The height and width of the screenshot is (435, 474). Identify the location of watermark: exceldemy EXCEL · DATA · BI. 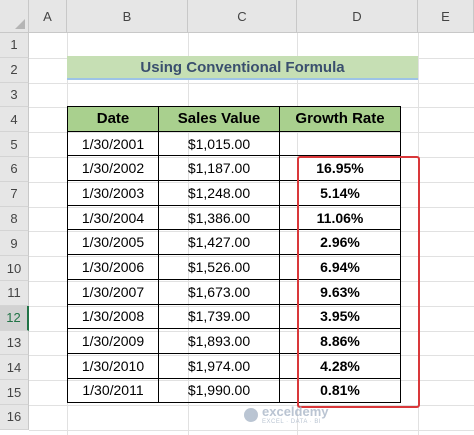
(286, 414).